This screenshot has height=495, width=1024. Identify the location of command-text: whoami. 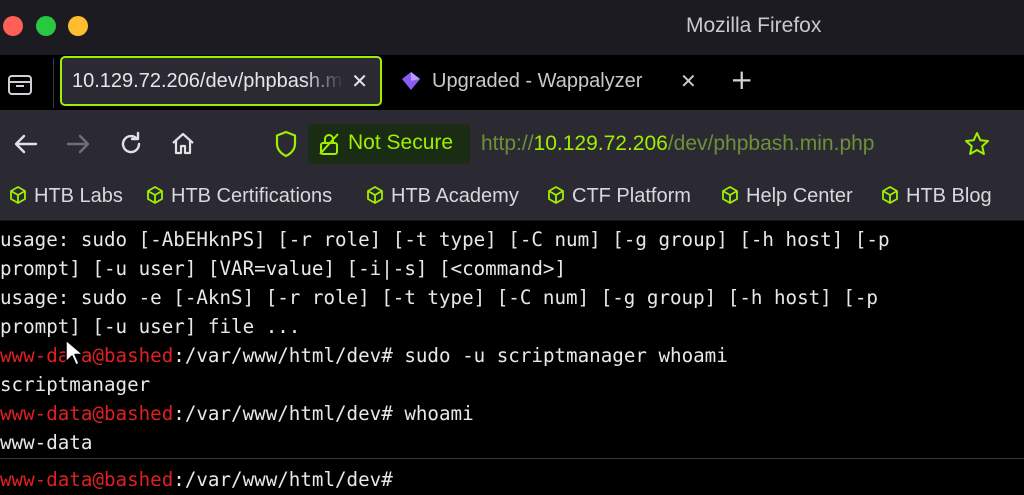
(439, 413).